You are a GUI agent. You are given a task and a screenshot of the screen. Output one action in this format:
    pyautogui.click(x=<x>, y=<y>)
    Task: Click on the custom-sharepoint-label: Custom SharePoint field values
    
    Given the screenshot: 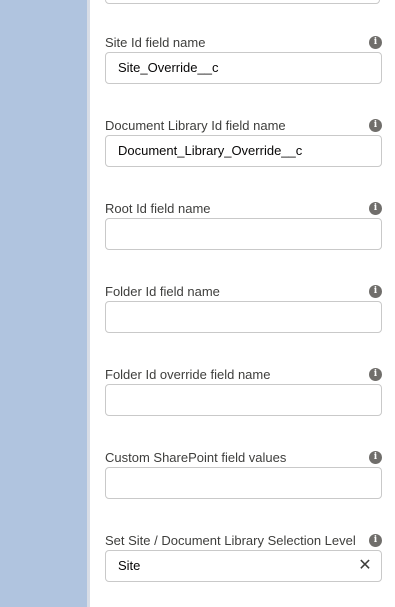 What is the action you would take?
    pyautogui.click(x=196, y=457)
    